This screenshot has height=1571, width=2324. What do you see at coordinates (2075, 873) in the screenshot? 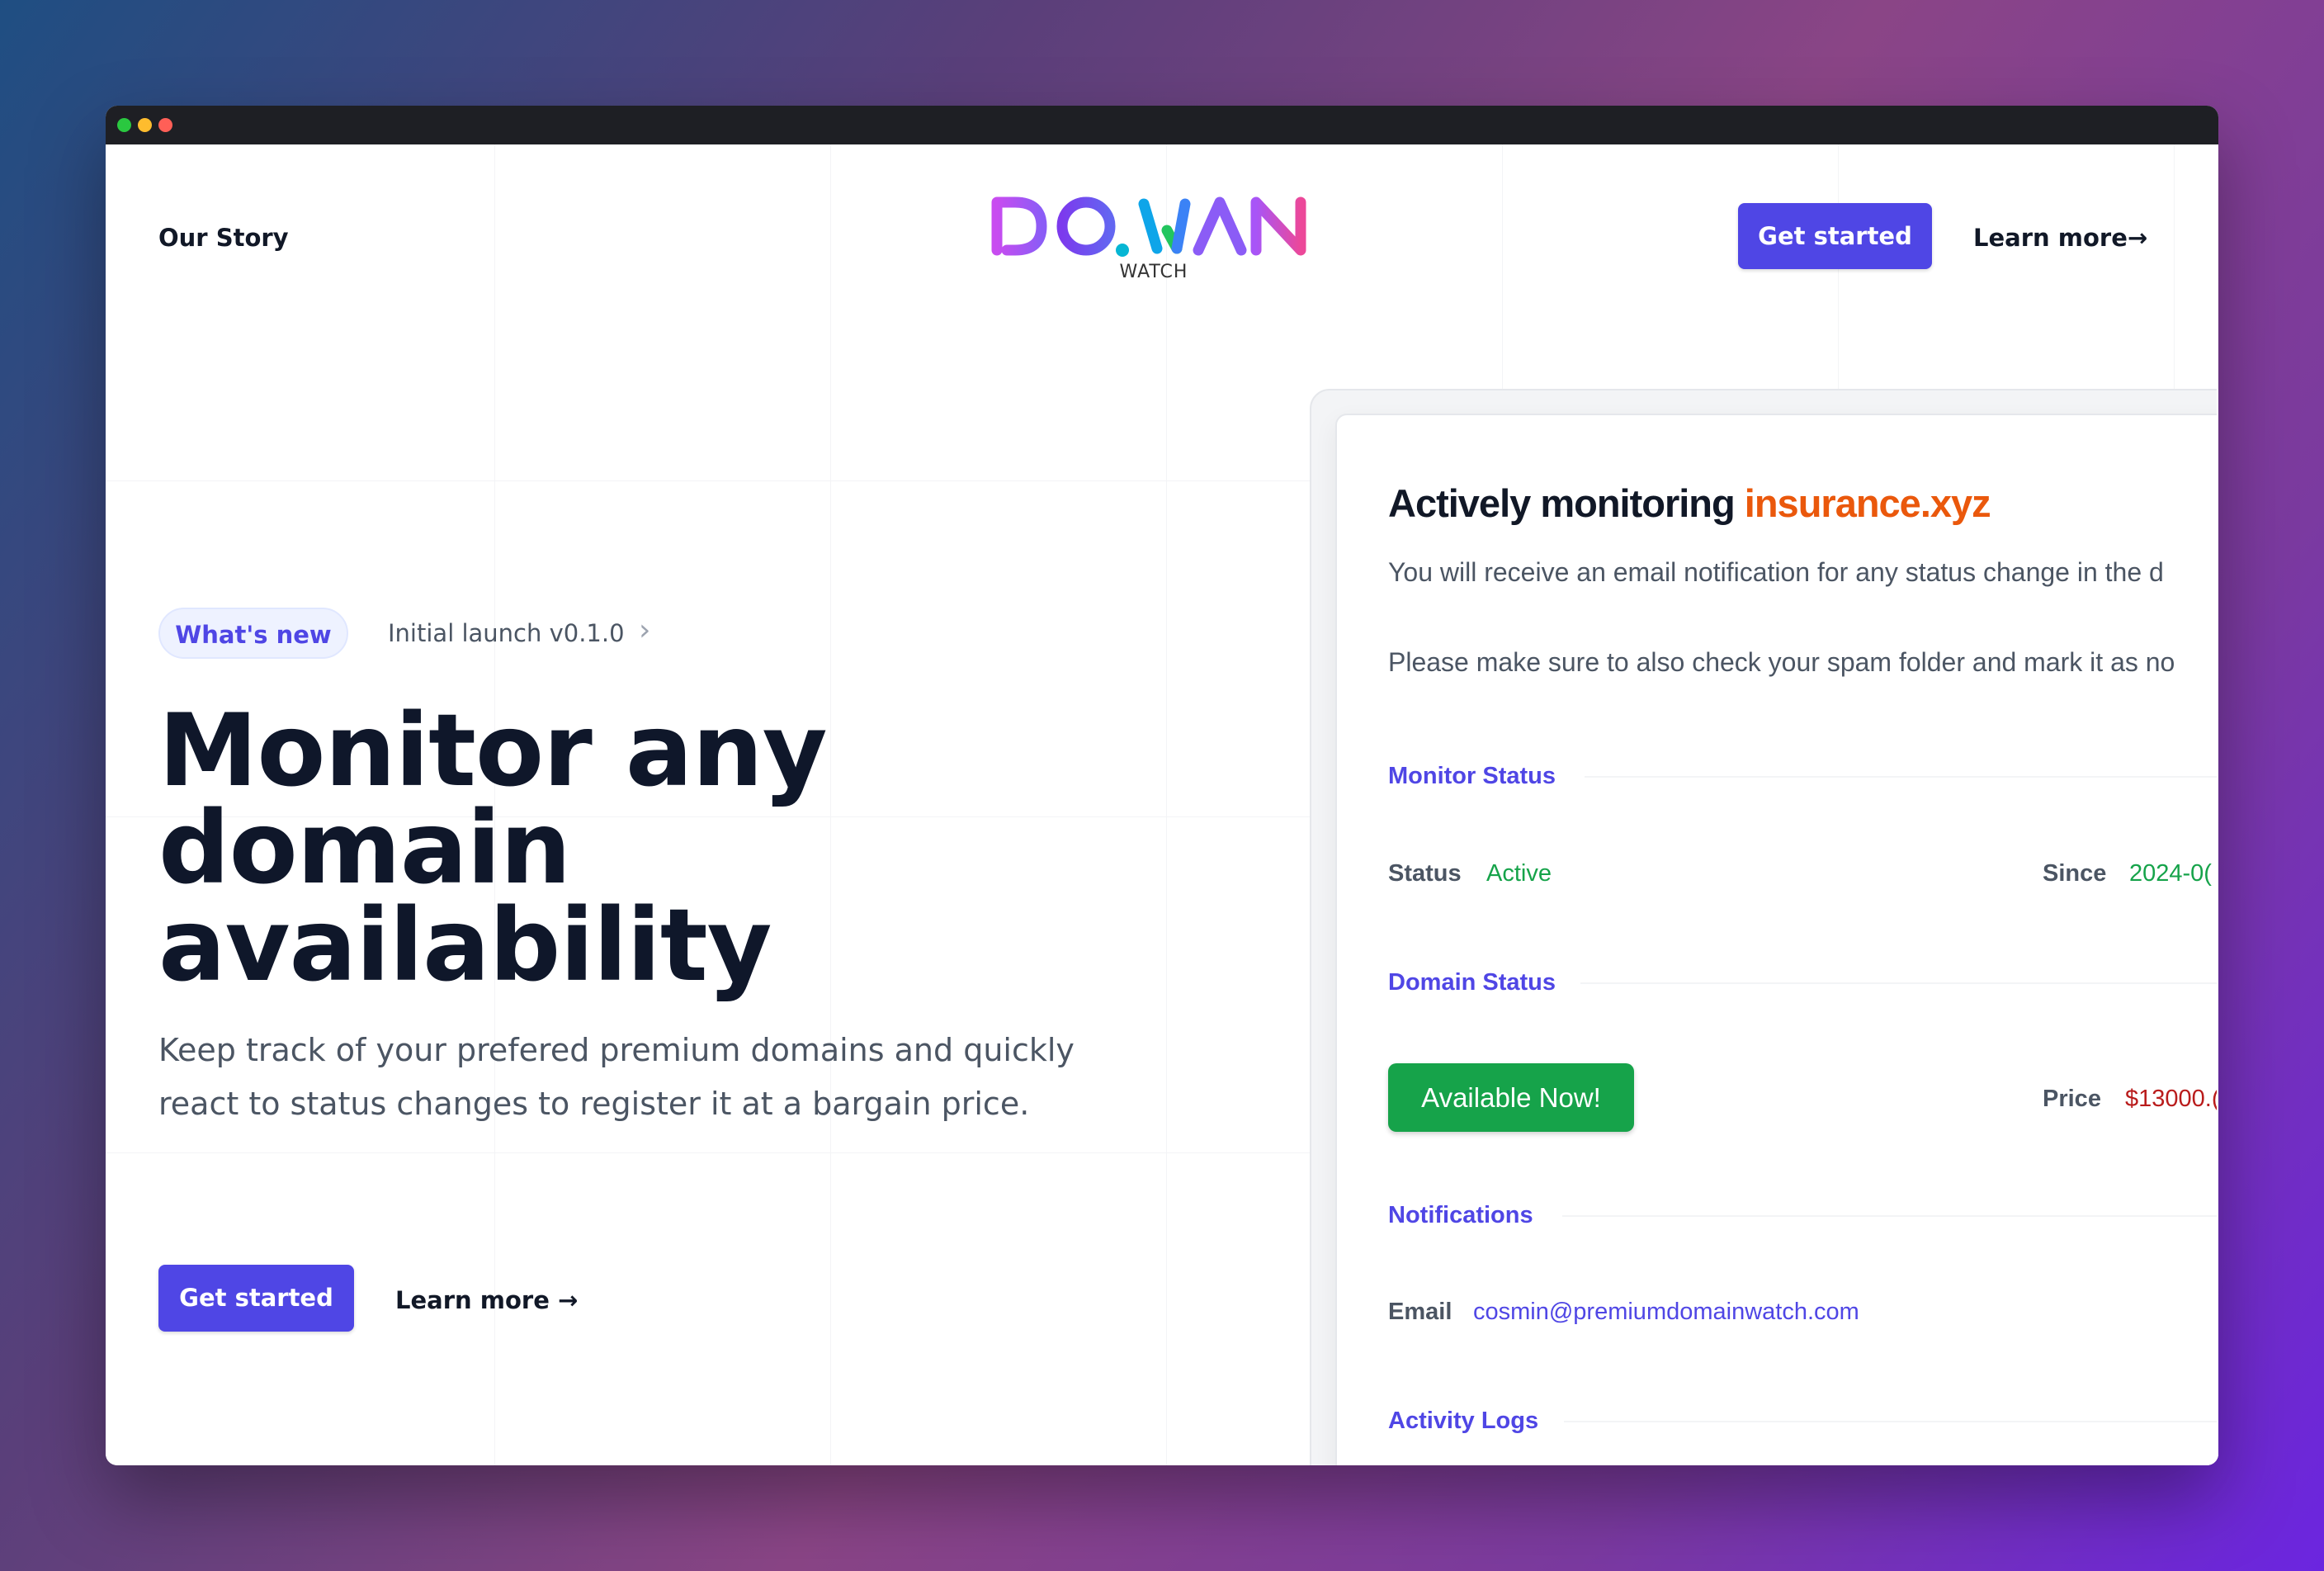
I see `since-label: Since` at bounding box center [2075, 873].